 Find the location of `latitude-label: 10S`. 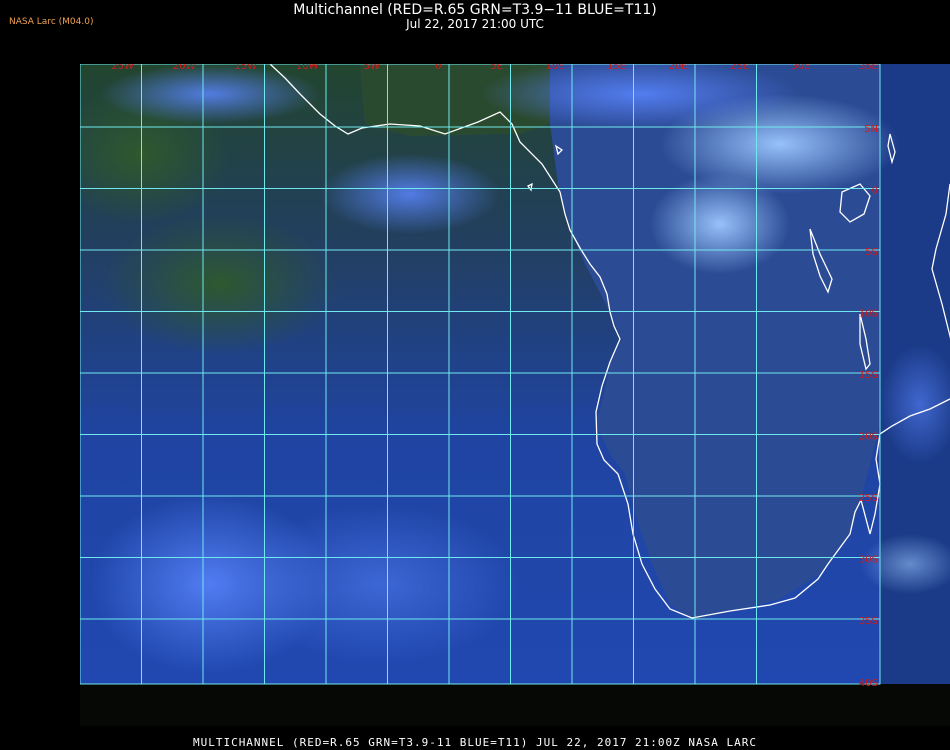

latitude-label: 10S is located at coordinates (868, 314).